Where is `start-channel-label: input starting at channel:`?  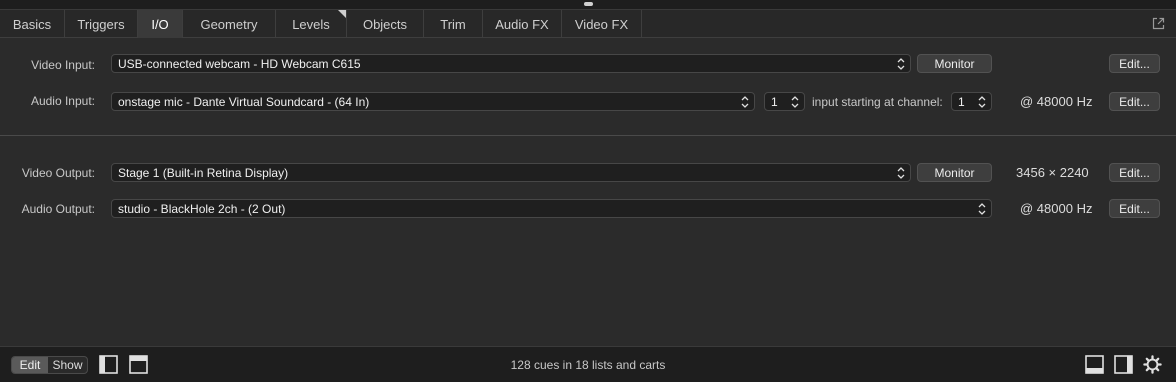
start-channel-label: input starting at channel: is located at coordinates (877, 102).